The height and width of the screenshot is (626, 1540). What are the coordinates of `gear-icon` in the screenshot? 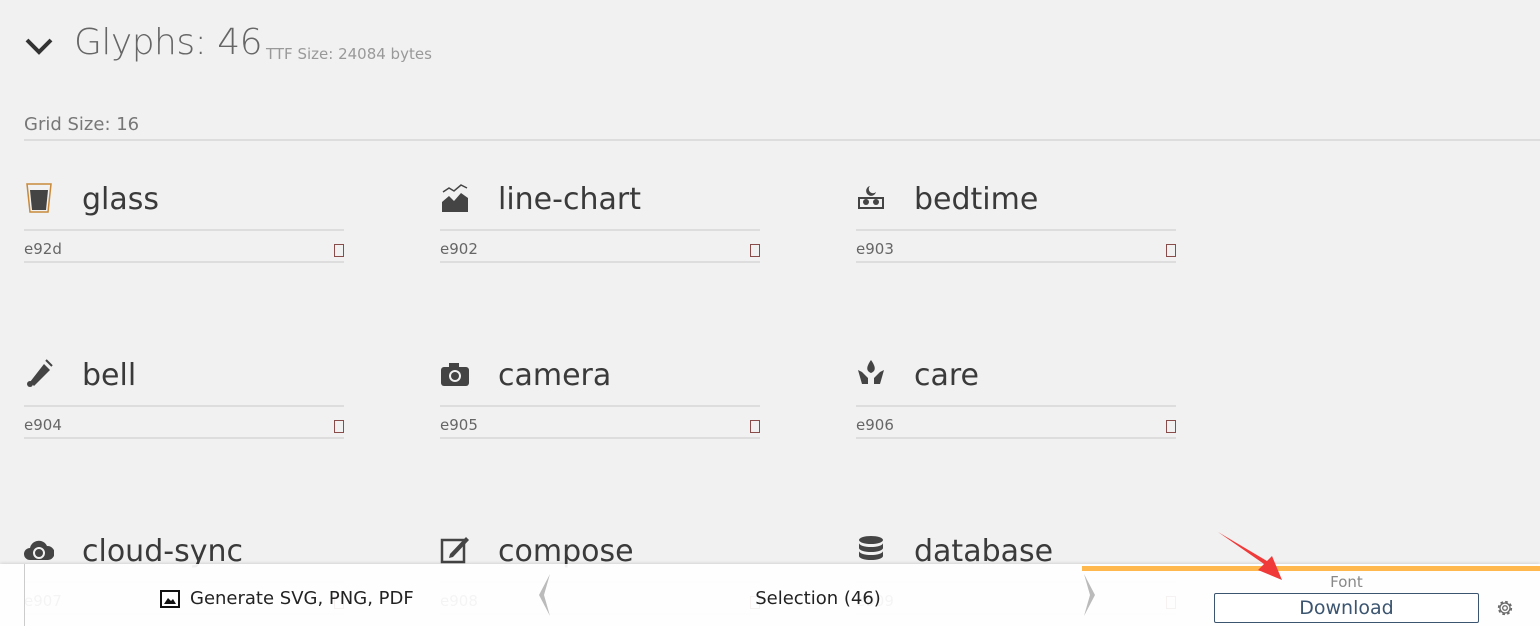 It's located at (1505, 608).